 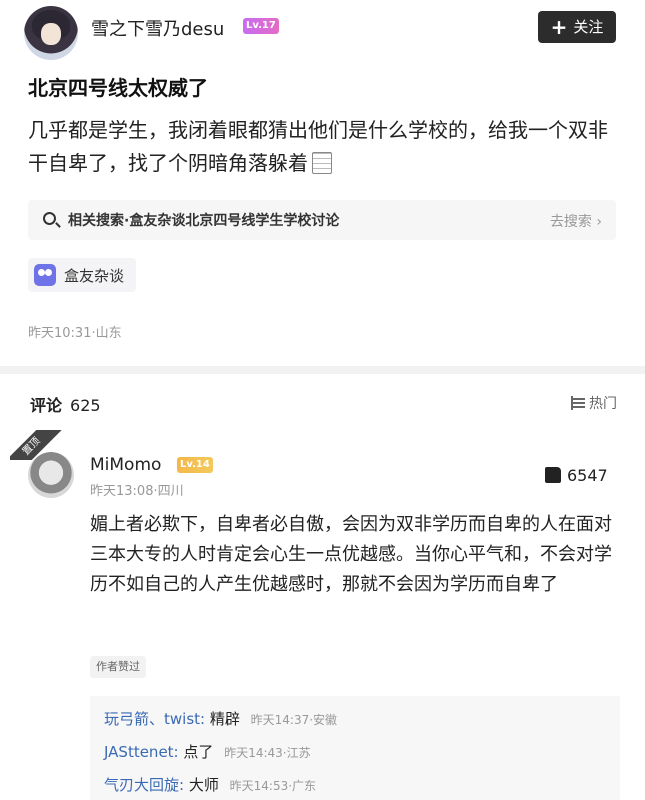 I want to click on reply-item: 玩弓箭、twist: 精辟 昨天14:37·安徽, so click(x=220, y=718).